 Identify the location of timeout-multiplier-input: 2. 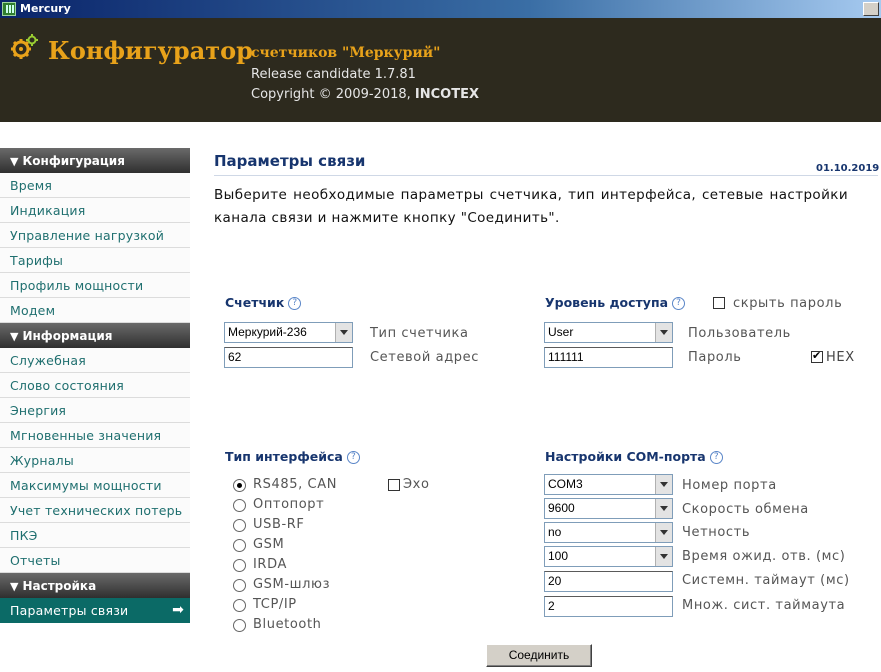
(608, 606).